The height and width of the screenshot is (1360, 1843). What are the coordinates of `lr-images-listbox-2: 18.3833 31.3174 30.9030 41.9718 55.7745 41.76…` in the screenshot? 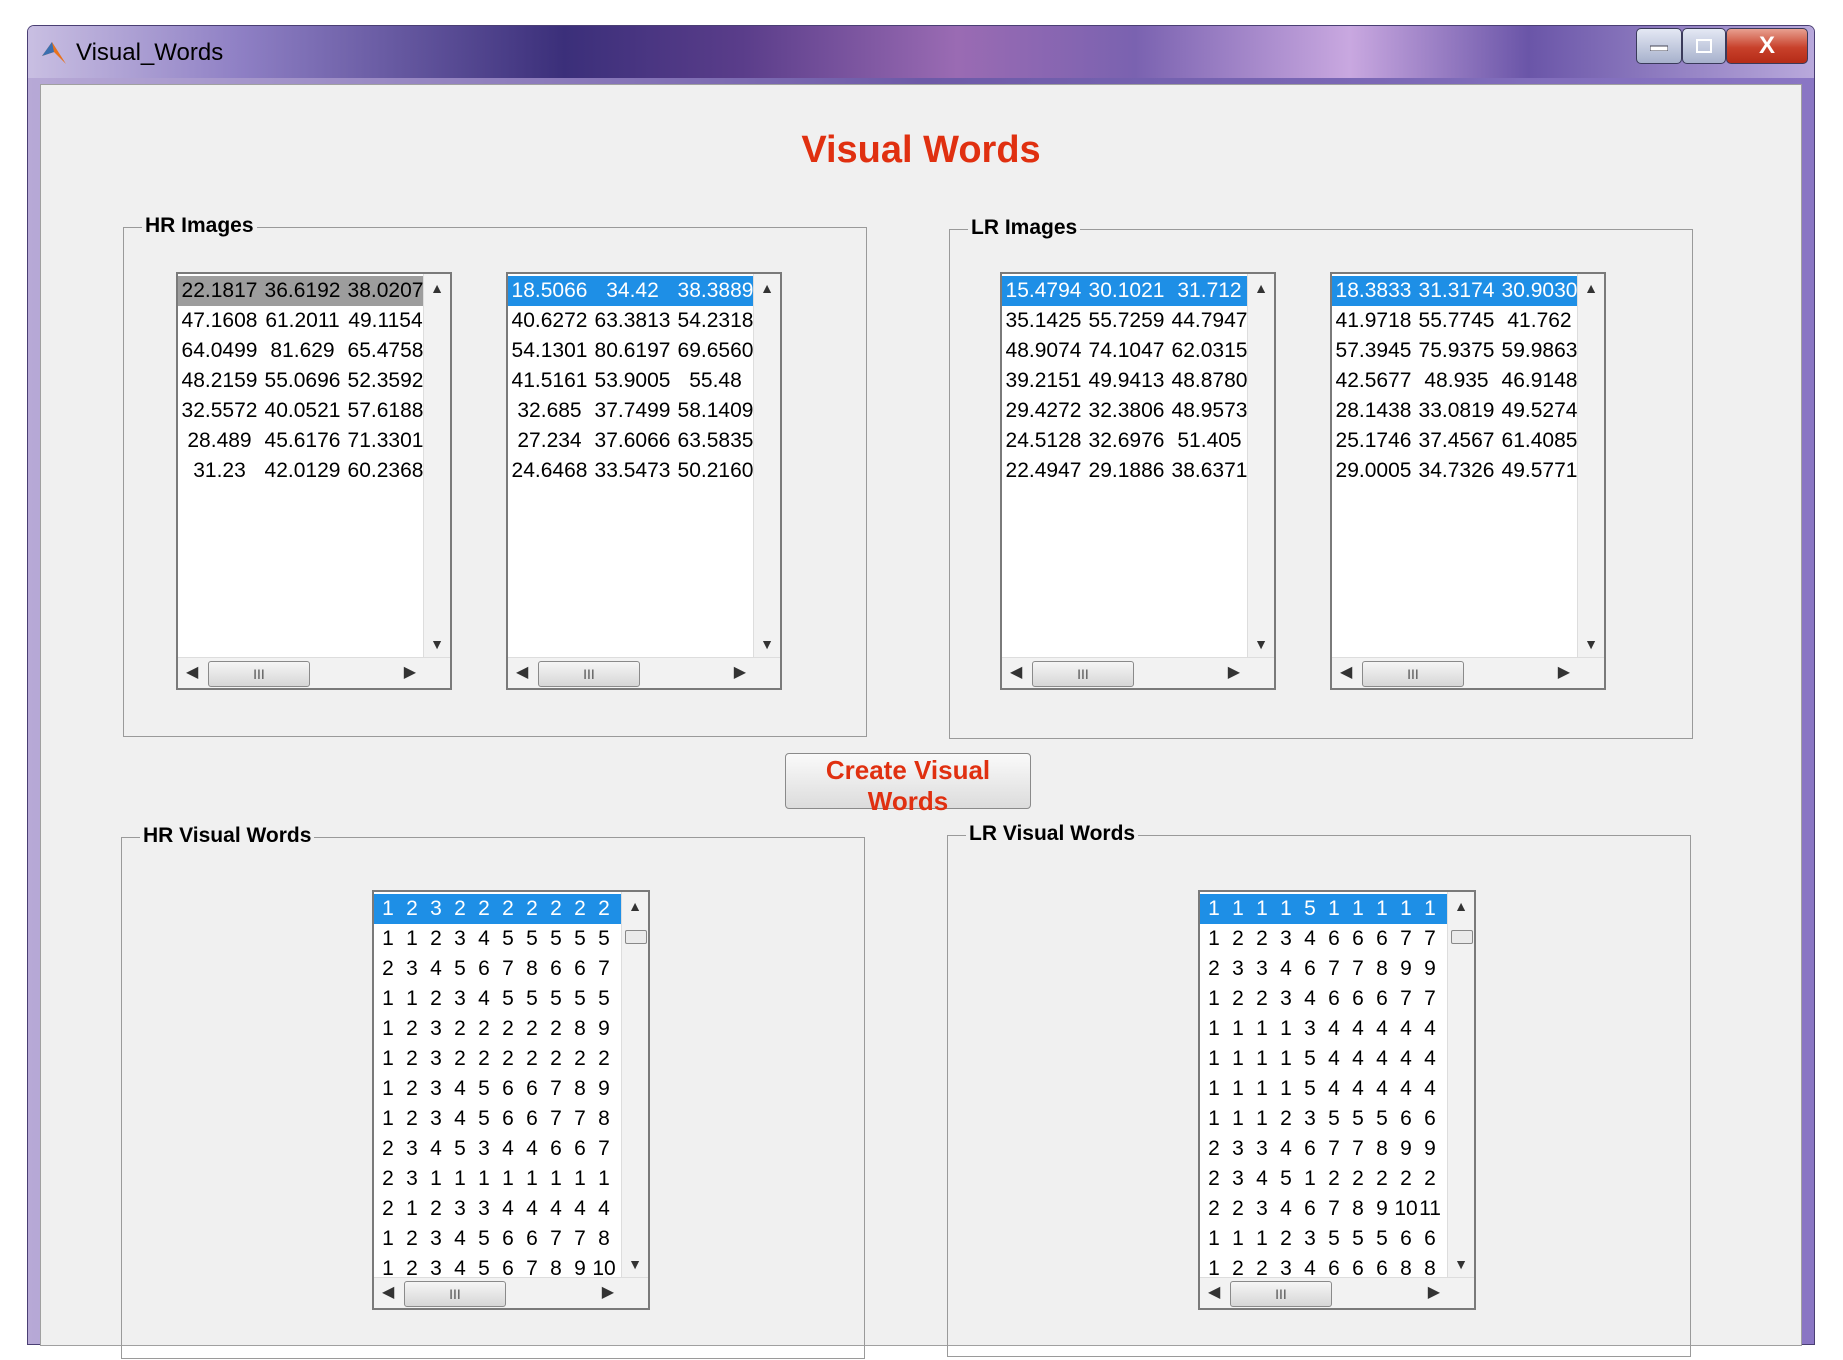 It's located at (1468, 481).